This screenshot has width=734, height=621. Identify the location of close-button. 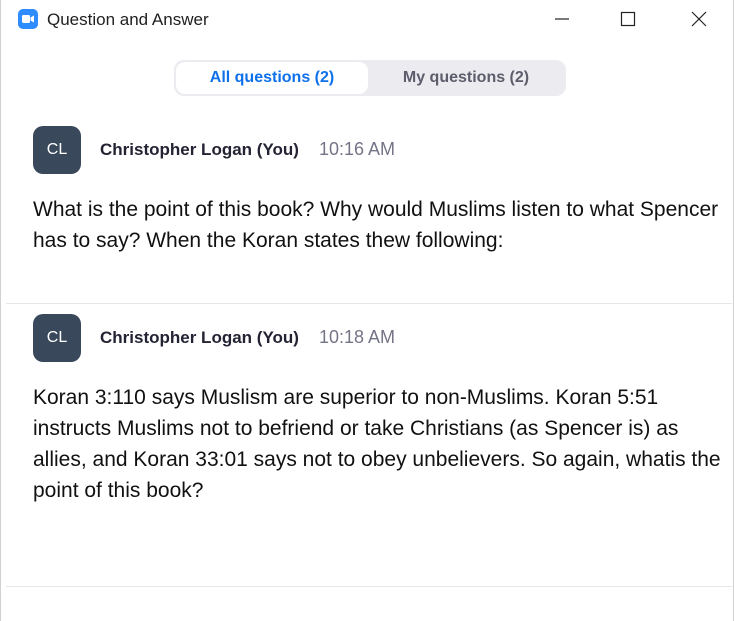
(699, 19).